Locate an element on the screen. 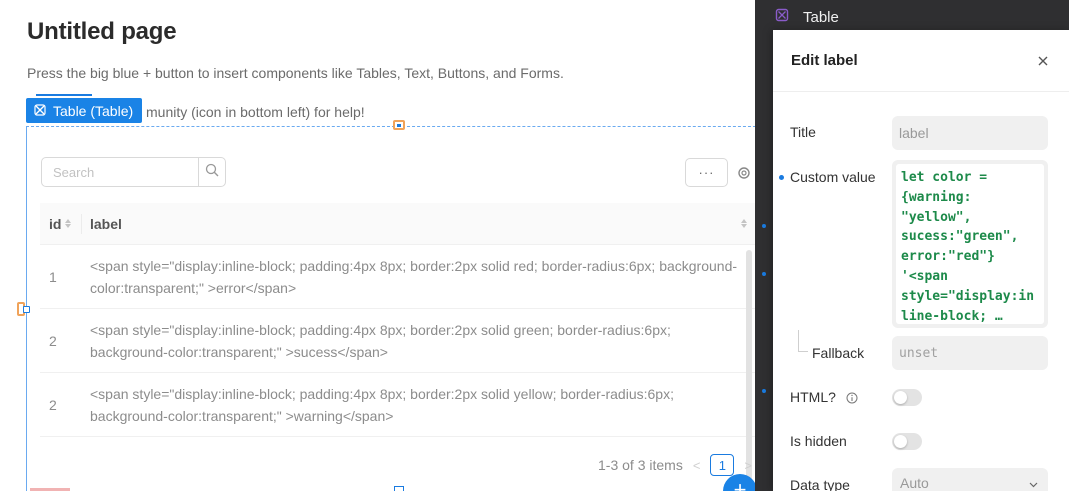 This screenshot has height=491, width=1069. pagination-summary: 1-3 of 3 items is located at coordinates (640, 465).